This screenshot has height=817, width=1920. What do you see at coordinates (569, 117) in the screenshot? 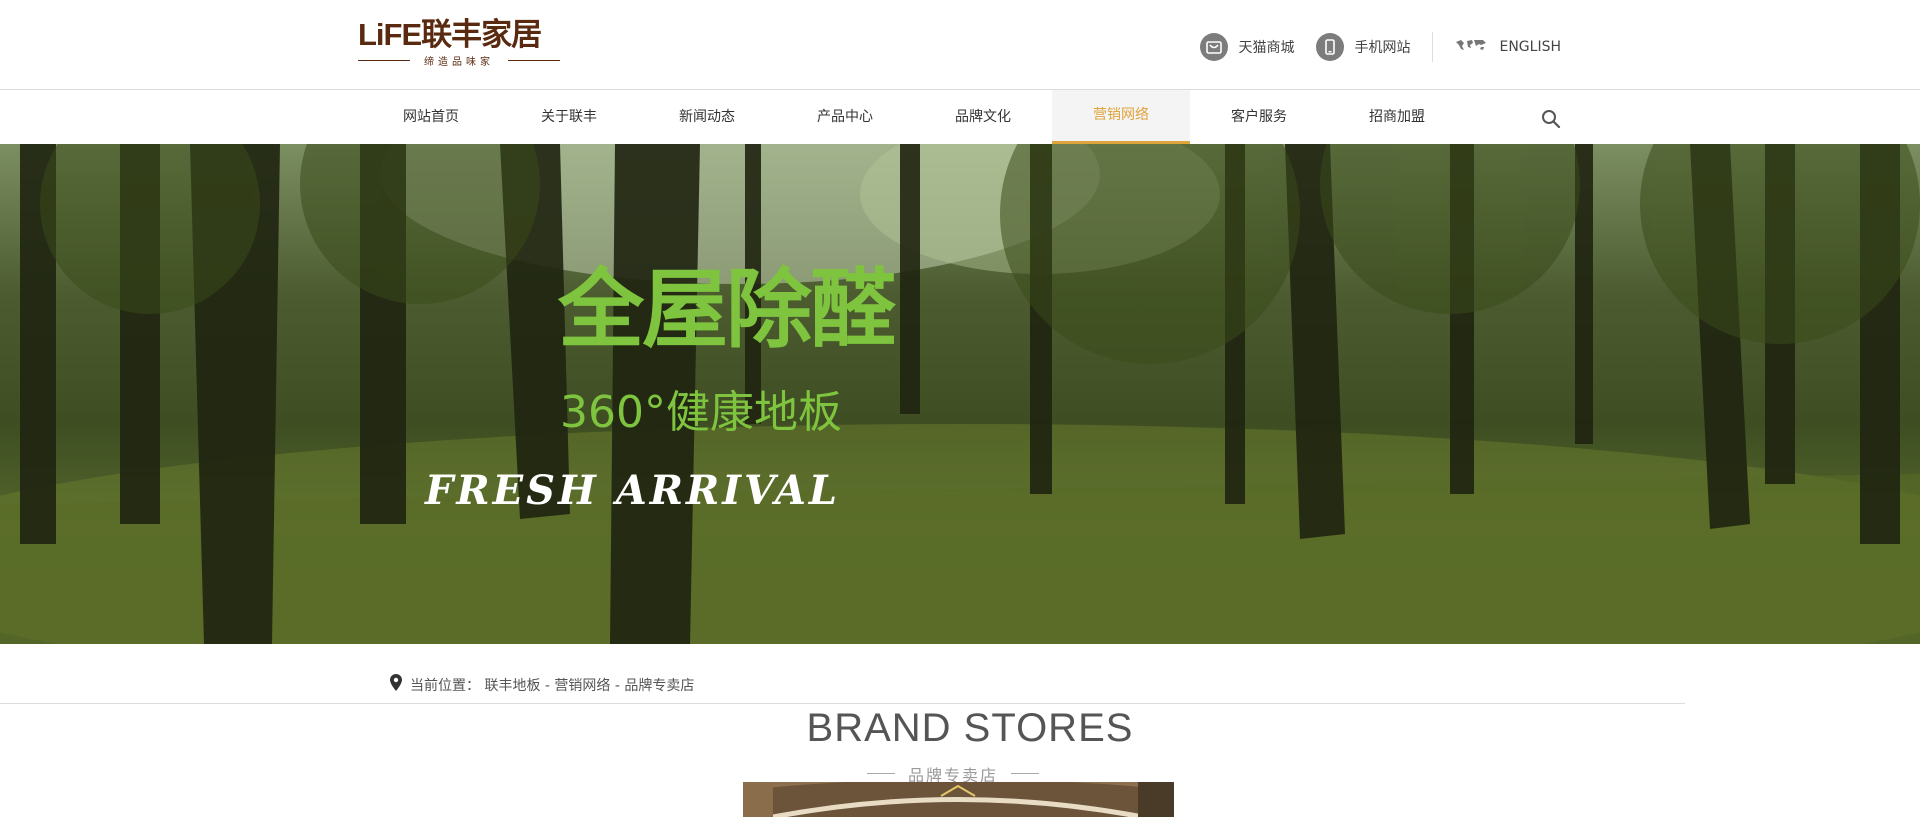
I see `nav-item-about: 关于联丰` at bounding box center [569, 117].